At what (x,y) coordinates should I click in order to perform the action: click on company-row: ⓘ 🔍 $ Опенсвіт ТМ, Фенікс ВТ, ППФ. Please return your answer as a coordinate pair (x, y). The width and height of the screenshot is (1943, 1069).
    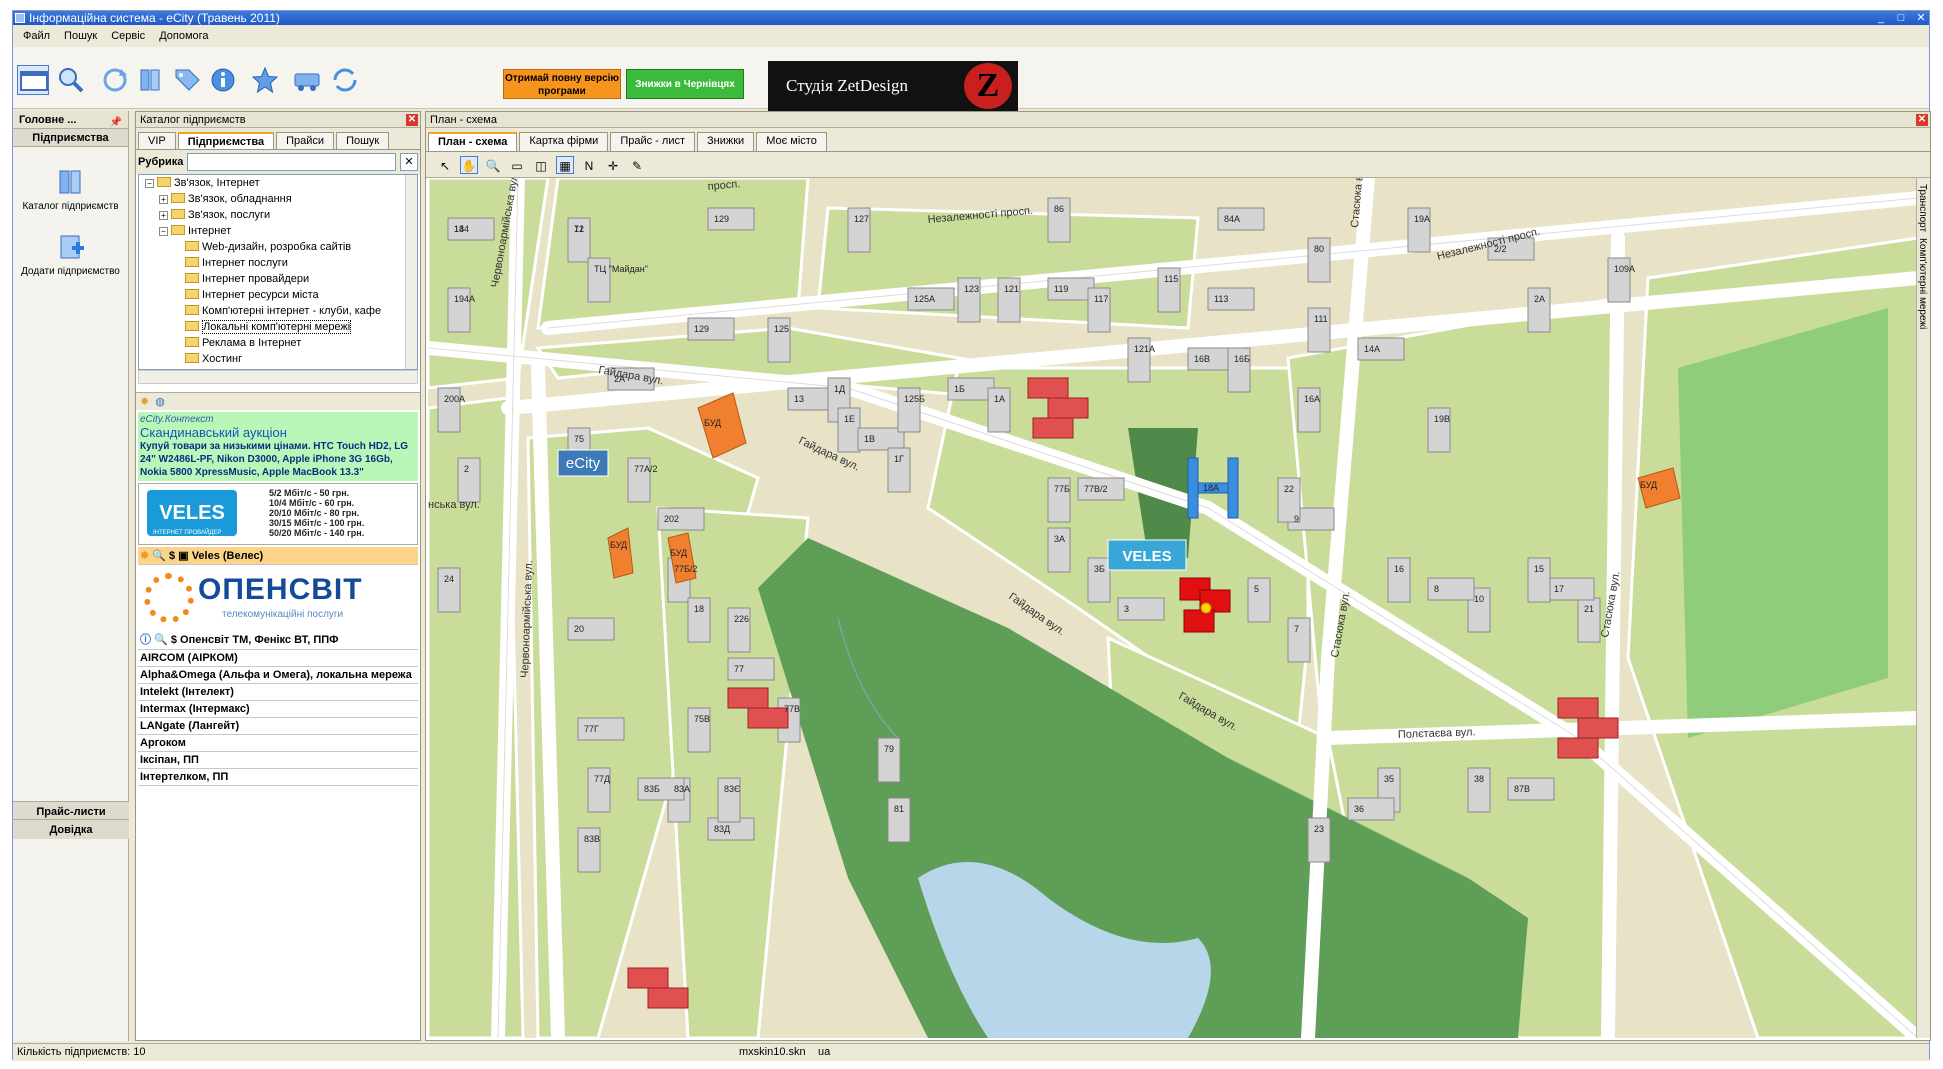
    Looking at the image, I should click on (278, 639).